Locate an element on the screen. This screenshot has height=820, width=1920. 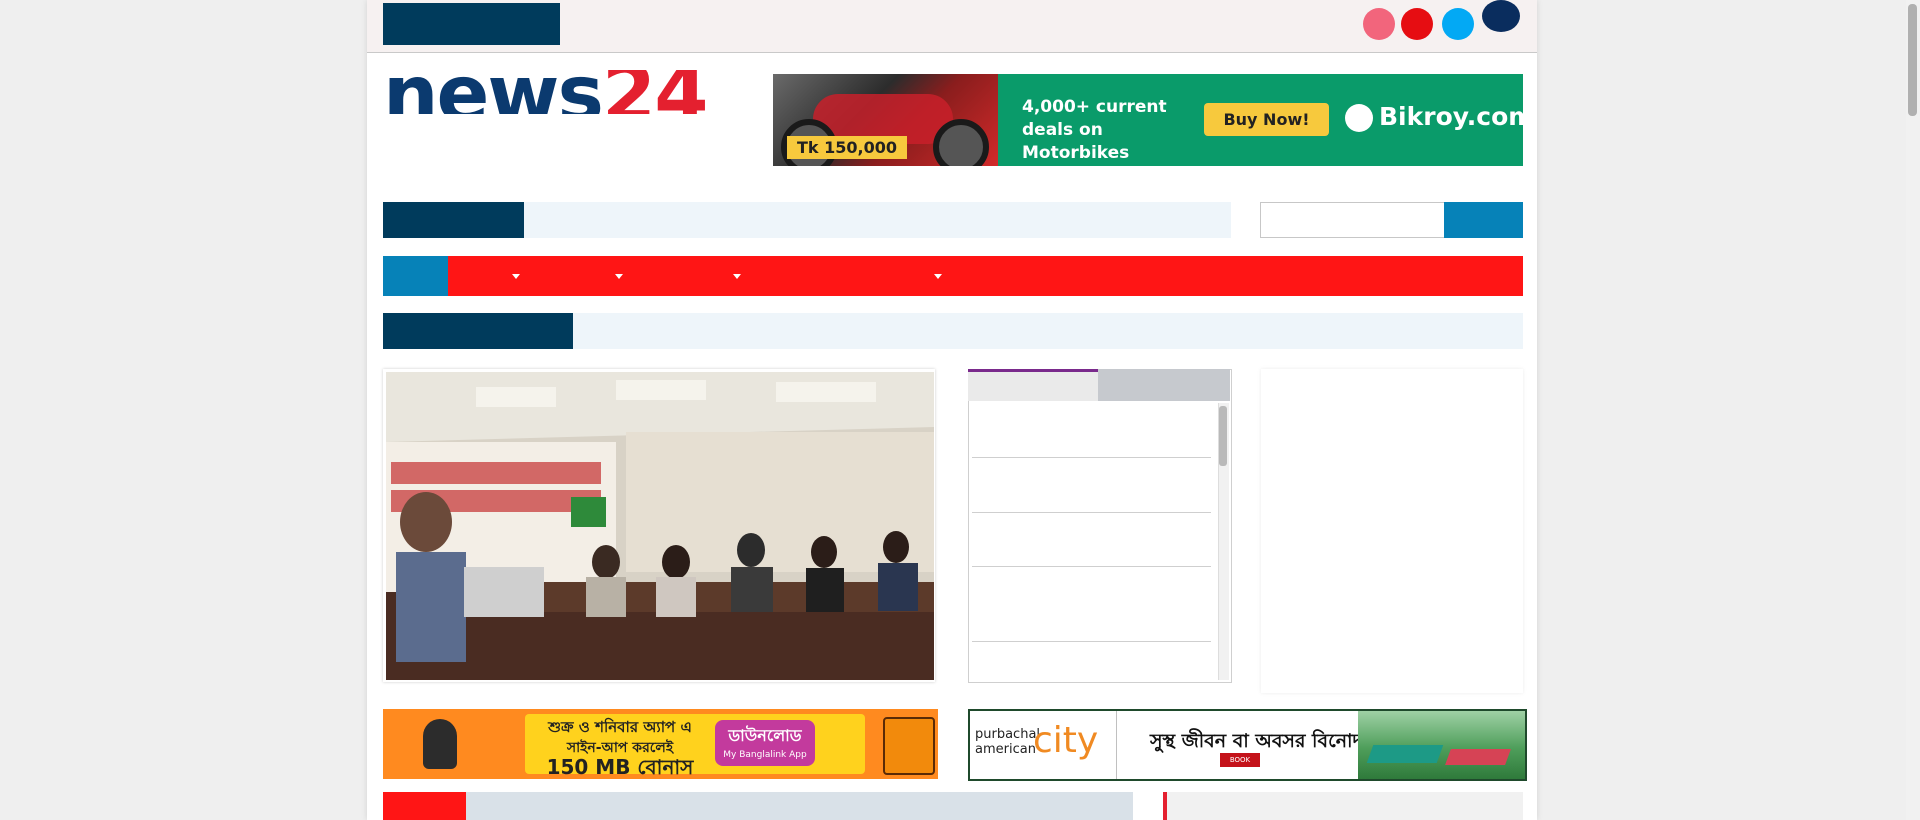
widget-scroll-thumb is located at coordinates (1223, 436).